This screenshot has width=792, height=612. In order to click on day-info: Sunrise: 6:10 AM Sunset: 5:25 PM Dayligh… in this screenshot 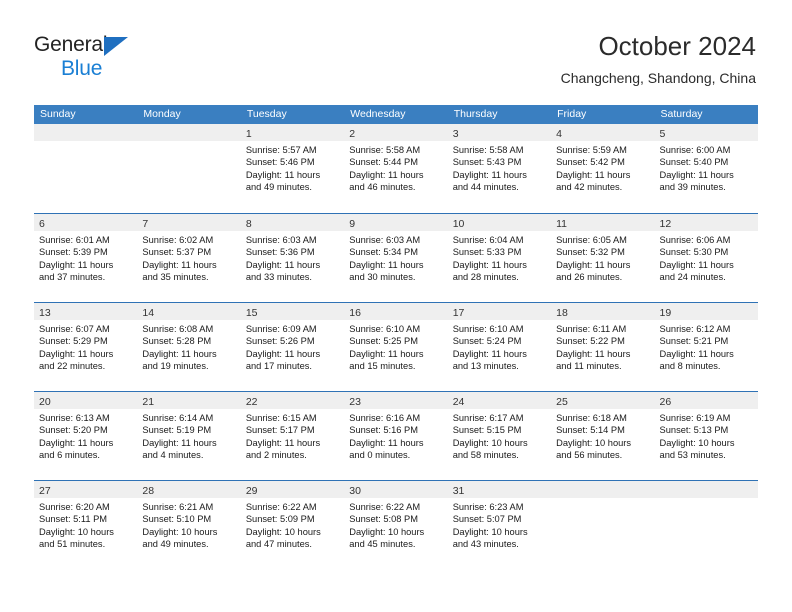, I will do `click(395, 346)`.